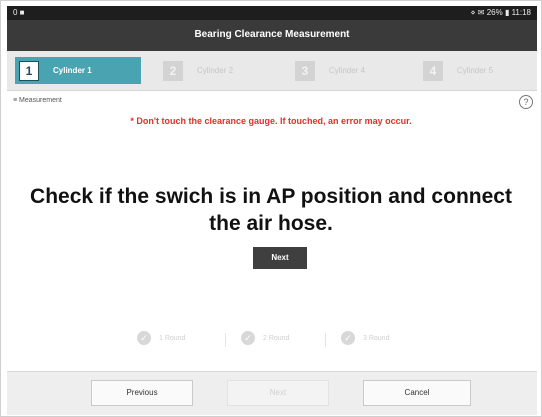 This screenshot has height=417, width=542. What do you see at coordinates (280, 258) in the screenshot?
I see `next-step-button: Next` at bounding box center [280, 258].